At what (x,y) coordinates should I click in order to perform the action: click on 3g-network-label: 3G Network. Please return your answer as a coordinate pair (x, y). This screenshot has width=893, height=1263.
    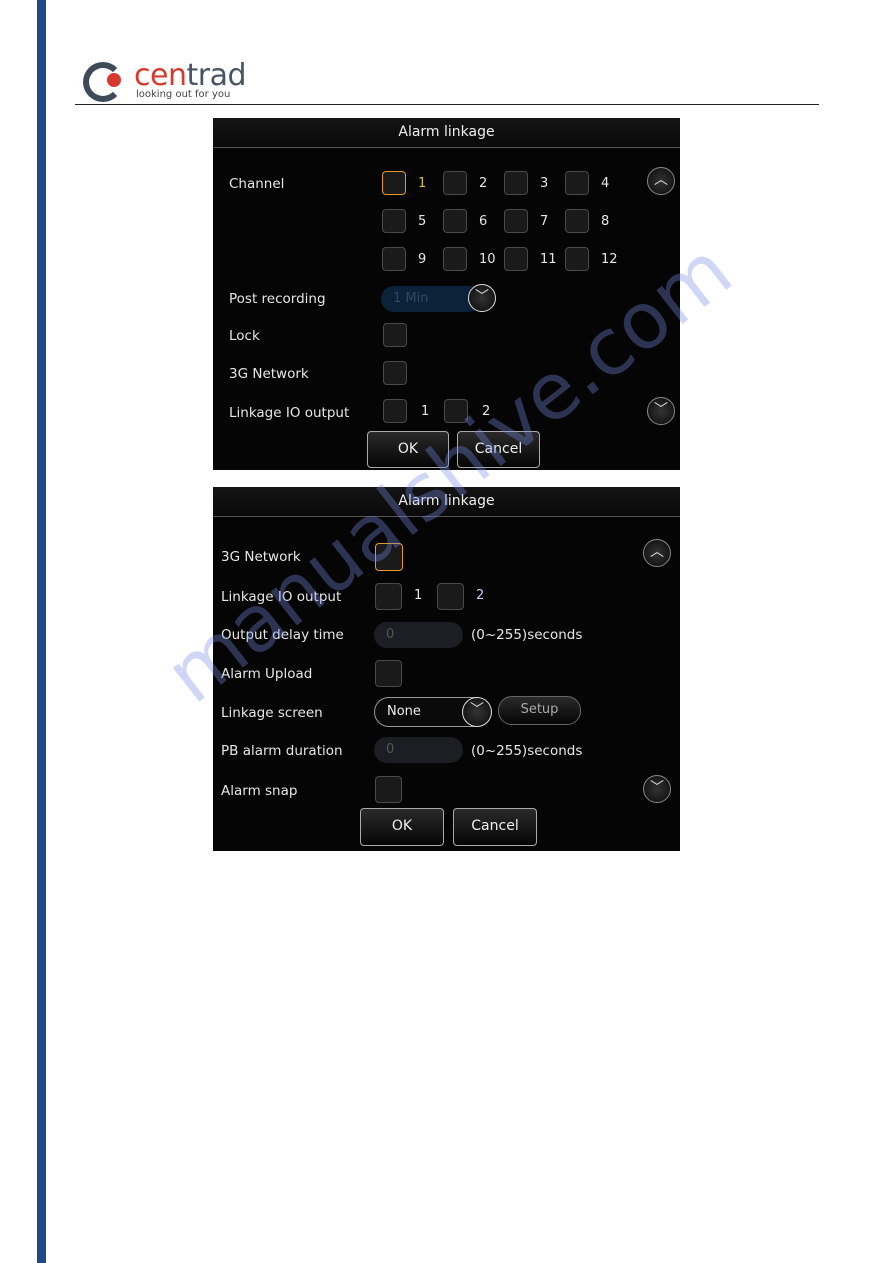
    Looking at the image, I should click on (269, 374).